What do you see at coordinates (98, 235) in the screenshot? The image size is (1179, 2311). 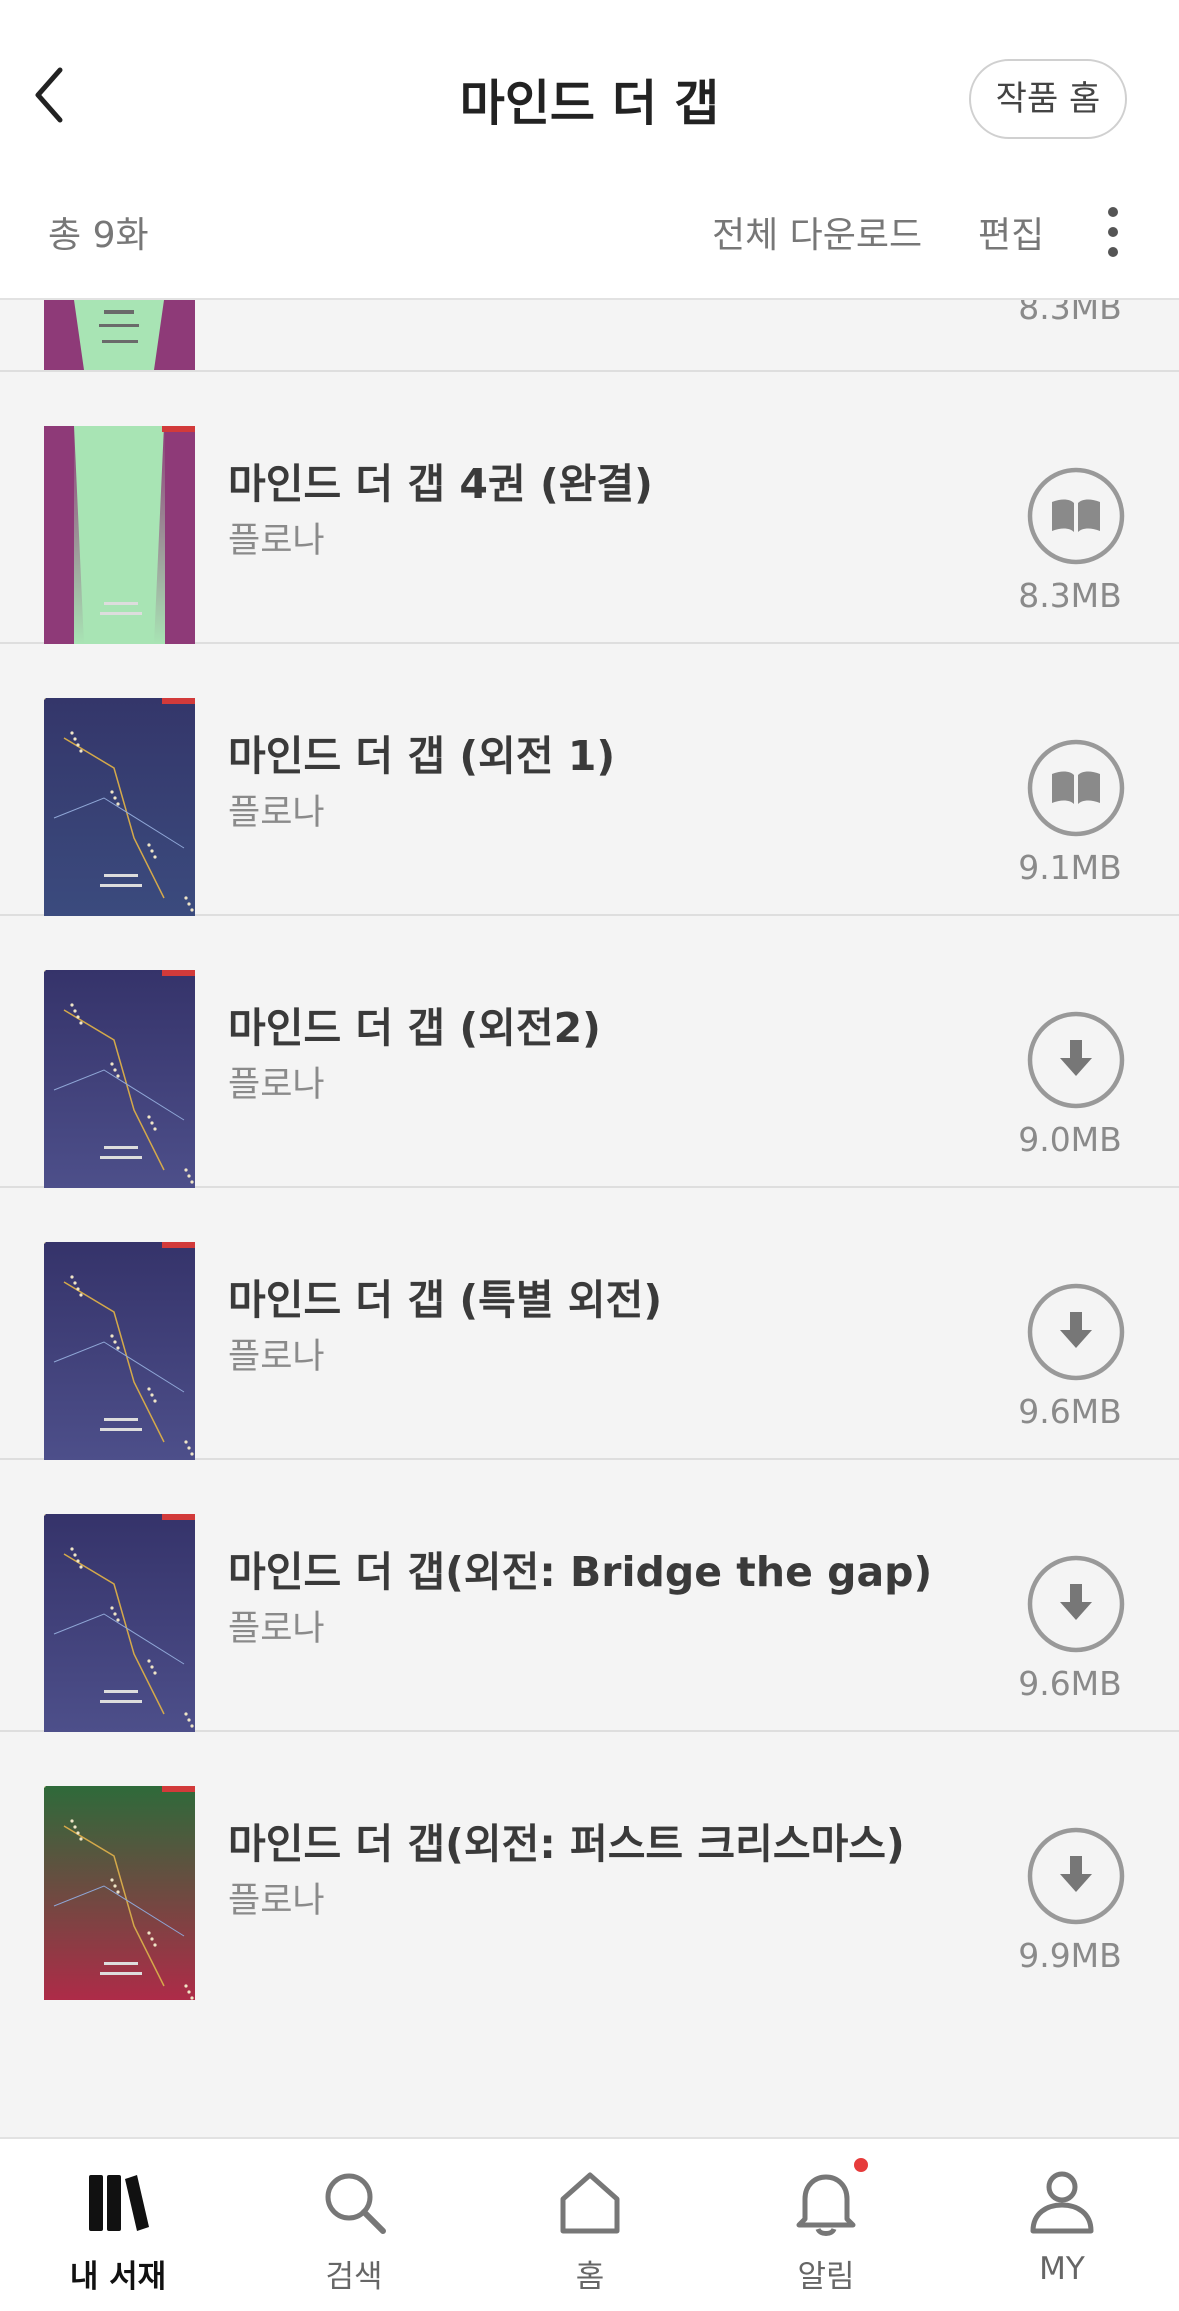 I see `episode-count: 총 9화` at bounding box center [98, 235].